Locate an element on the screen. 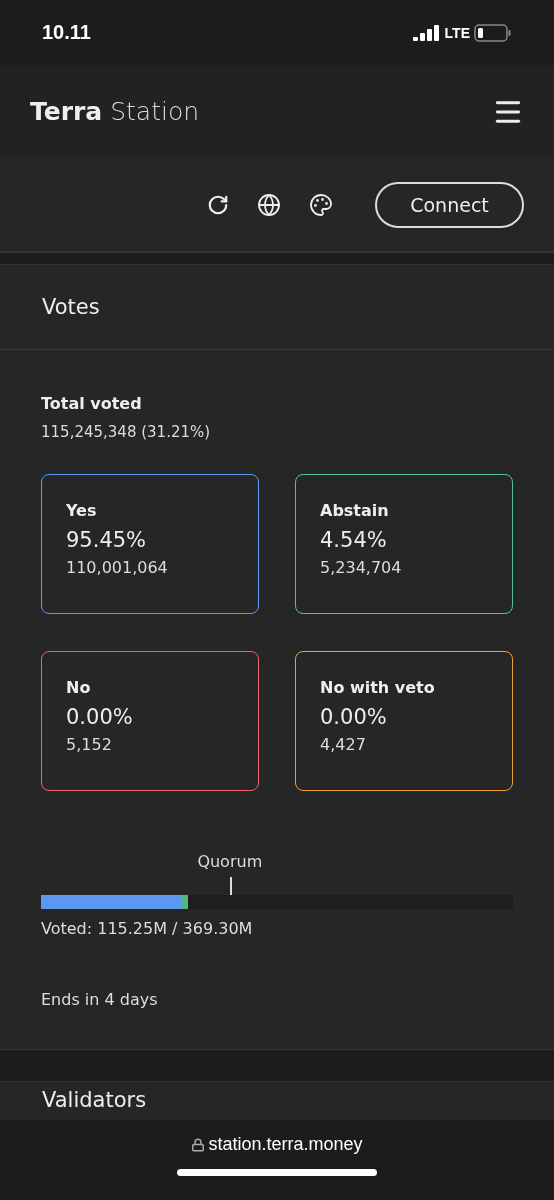  option-amount: 110,001,064 is located at coordinates (117, 567).